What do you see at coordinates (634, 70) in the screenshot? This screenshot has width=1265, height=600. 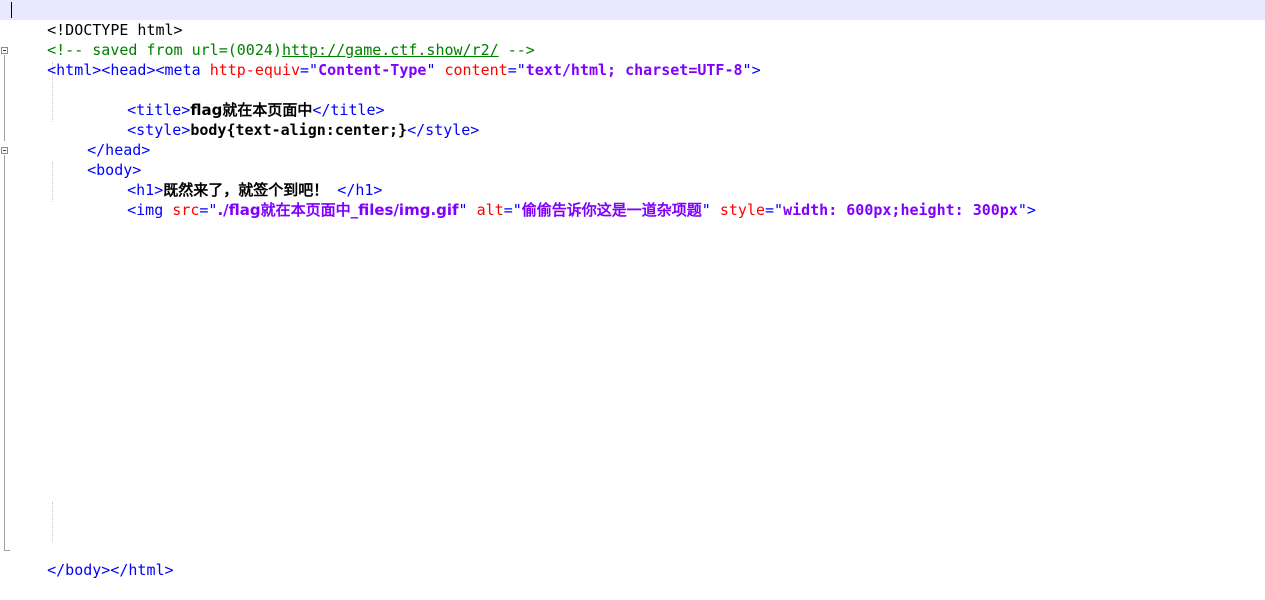 I see `meta-value-content: text/html; charset=UTF-8` at bounding box center [634, 70].